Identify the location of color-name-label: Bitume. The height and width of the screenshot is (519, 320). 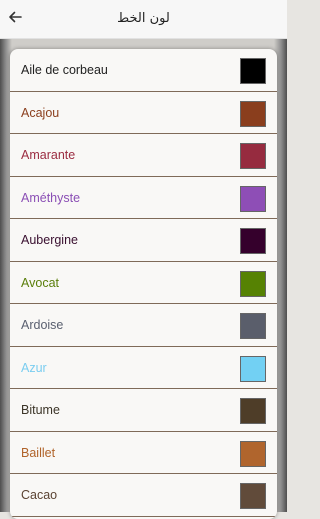
(40, 410).